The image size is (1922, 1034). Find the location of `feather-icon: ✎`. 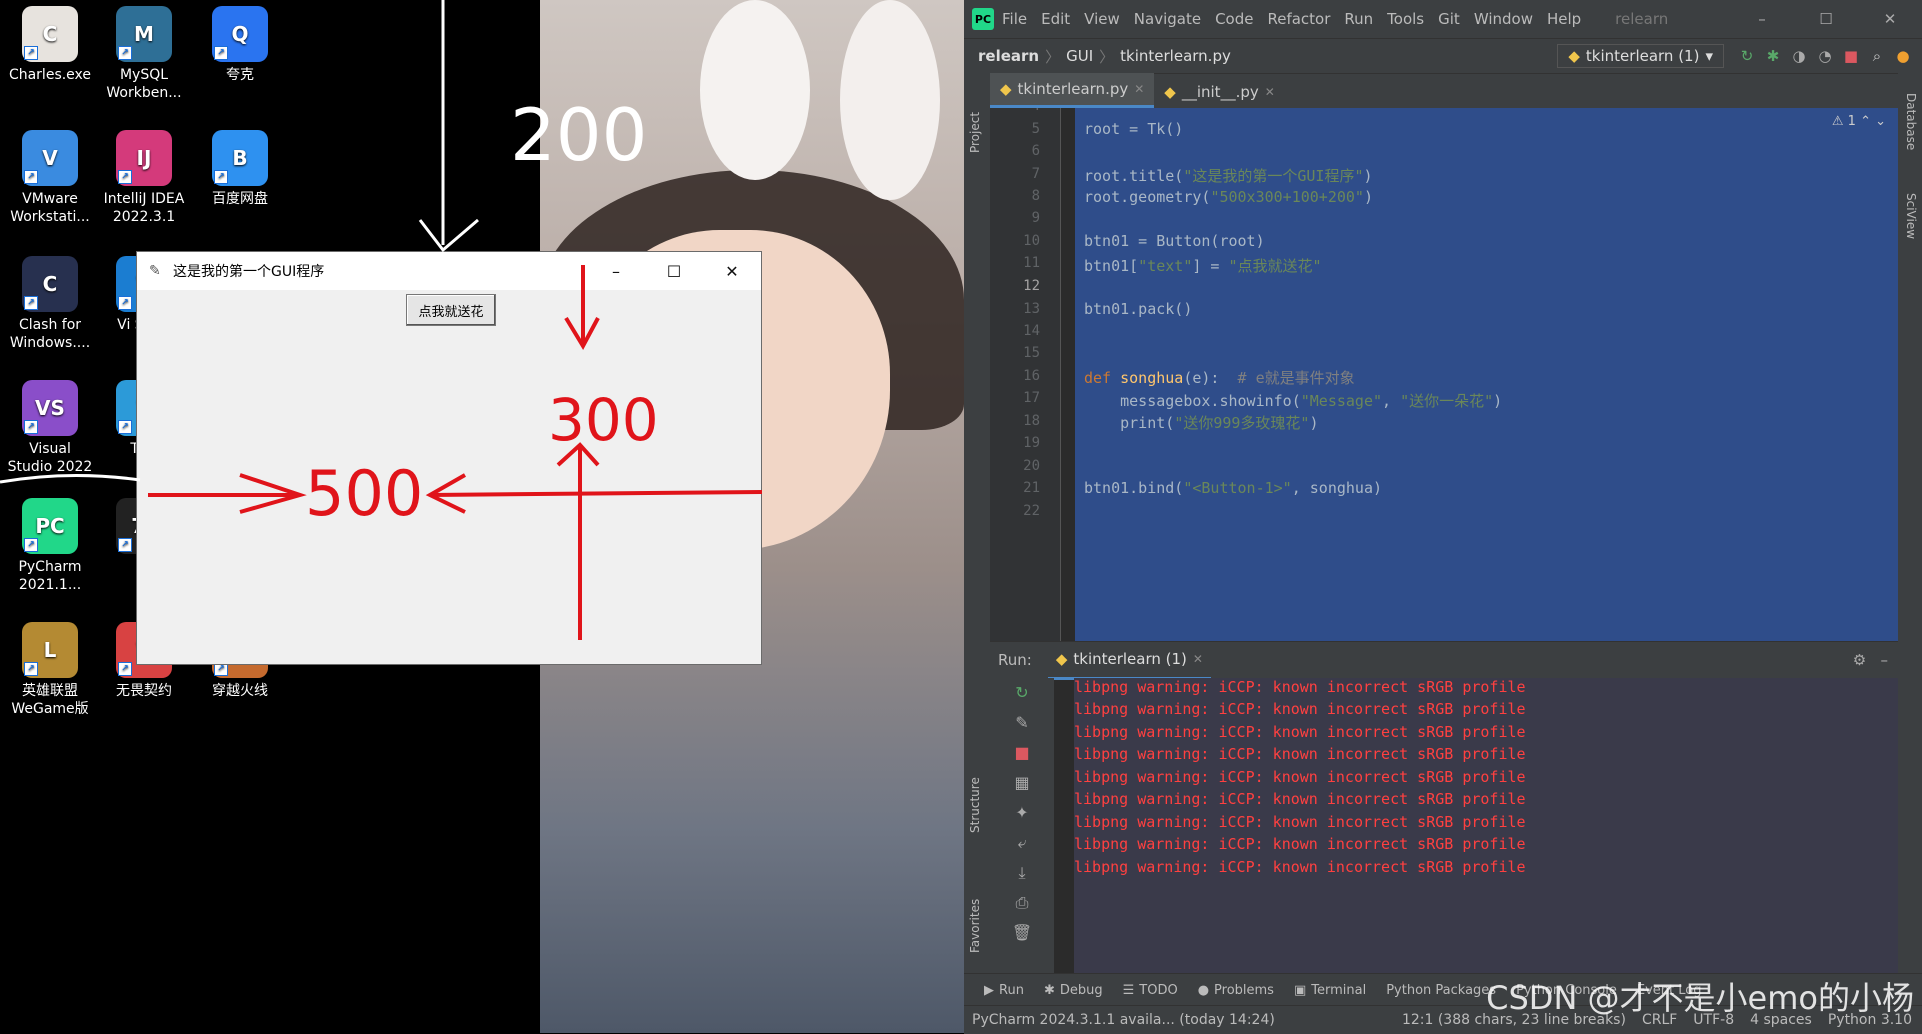

feather-icon: ✎ is located at coordinates (155, 271).